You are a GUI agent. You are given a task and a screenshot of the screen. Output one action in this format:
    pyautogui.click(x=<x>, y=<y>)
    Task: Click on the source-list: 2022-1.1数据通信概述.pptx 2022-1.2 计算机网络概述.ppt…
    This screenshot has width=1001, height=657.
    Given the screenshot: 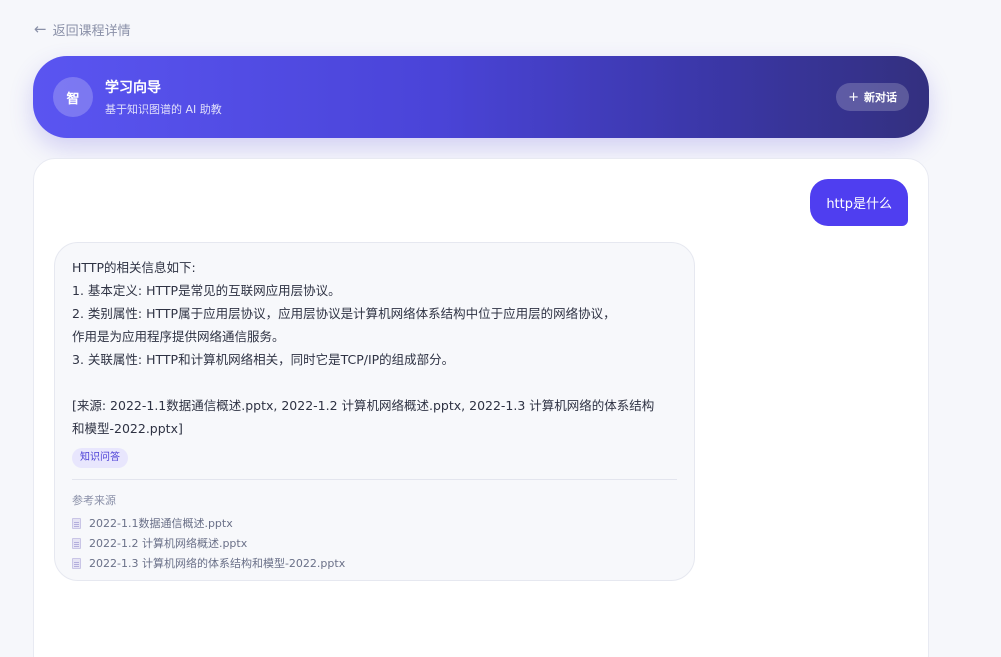 What is the action you would take?
    pyautogui.click(x=374, y=543)
    